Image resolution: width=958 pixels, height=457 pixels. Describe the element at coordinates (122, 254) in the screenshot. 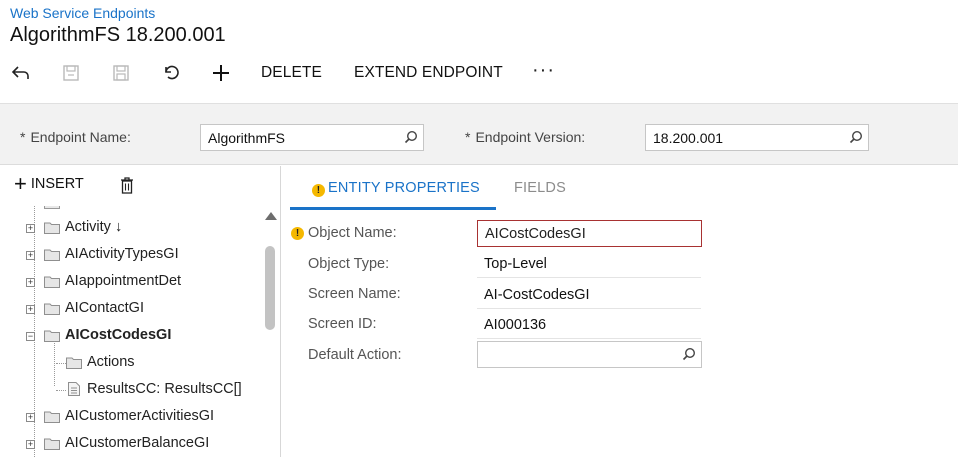

I see `tree-item-label: AIActivityTypesGI` at that location.